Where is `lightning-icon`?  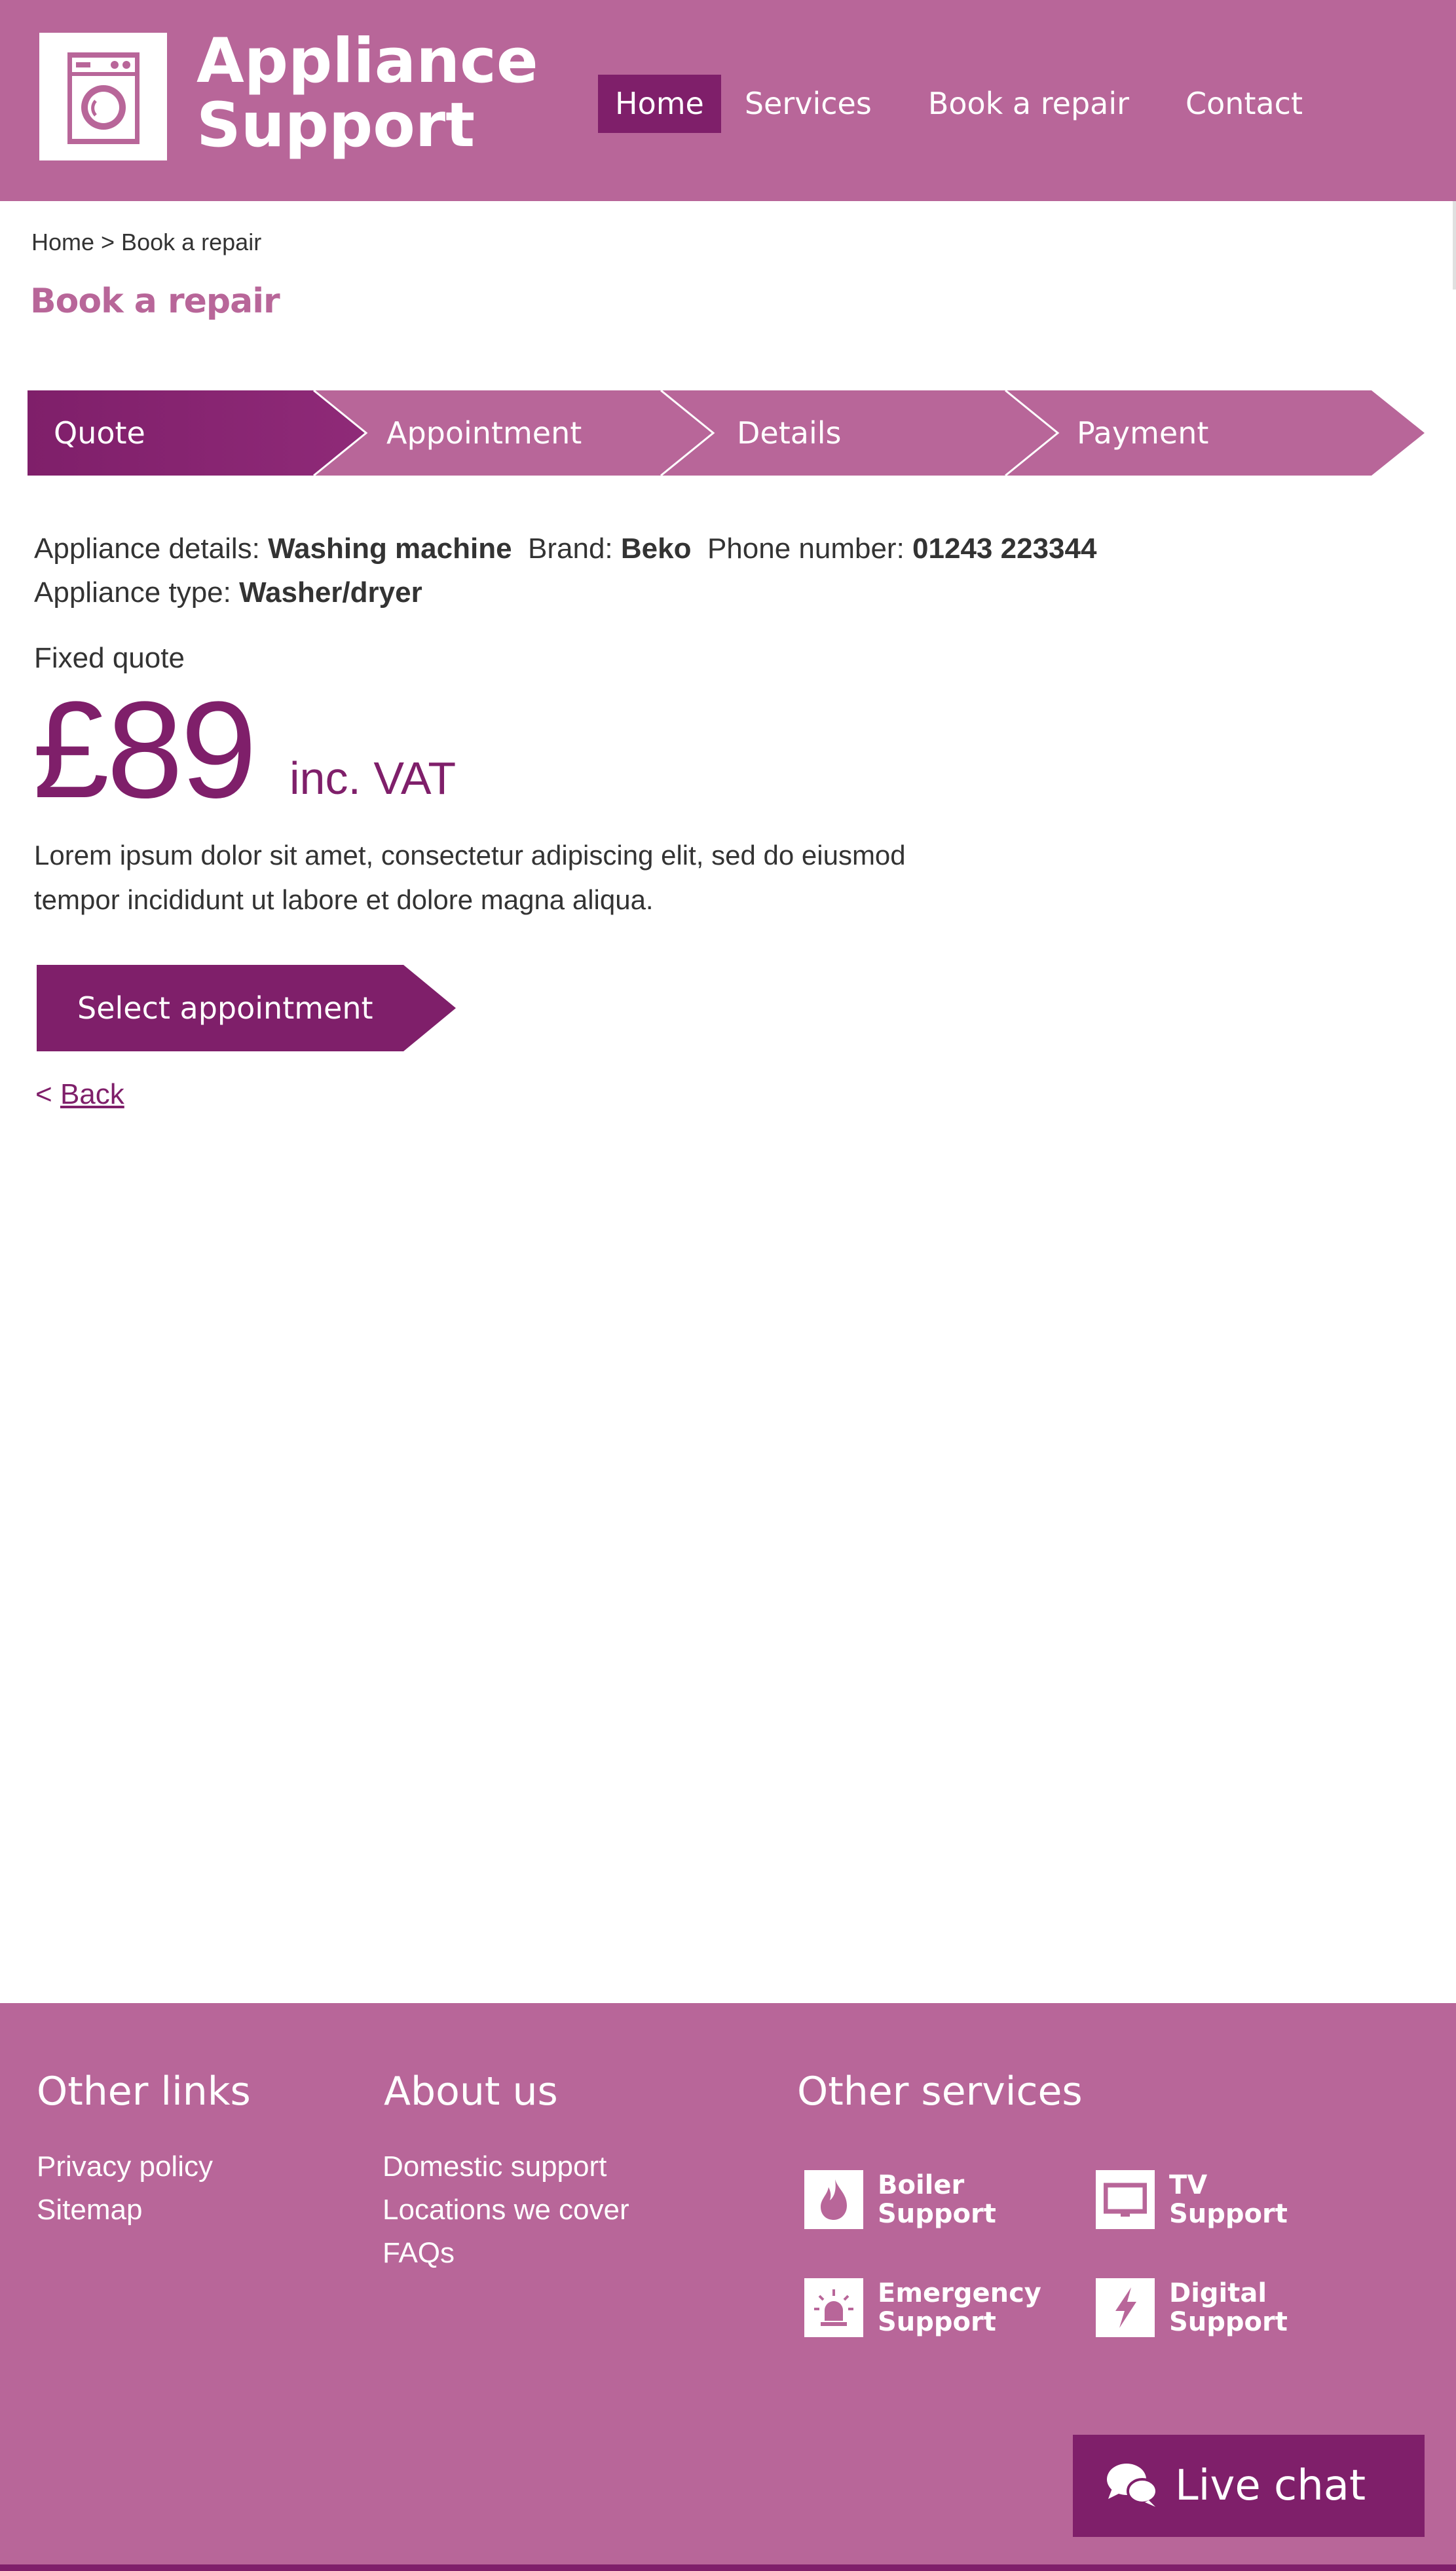
lightning-icon is located at coordinates (1125, 2307).